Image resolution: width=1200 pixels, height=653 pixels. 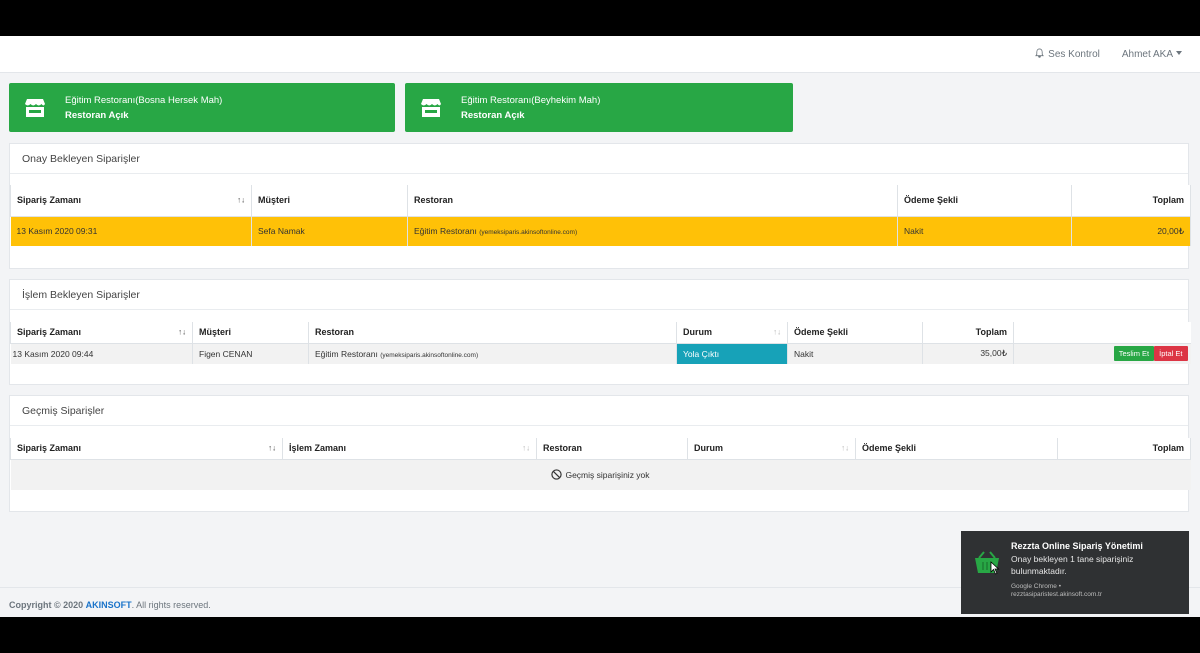 What do you see at coordinates (995, 568) in the screenshot?
I see `mouse-cursor-icon` at bounding box center [995, 568].